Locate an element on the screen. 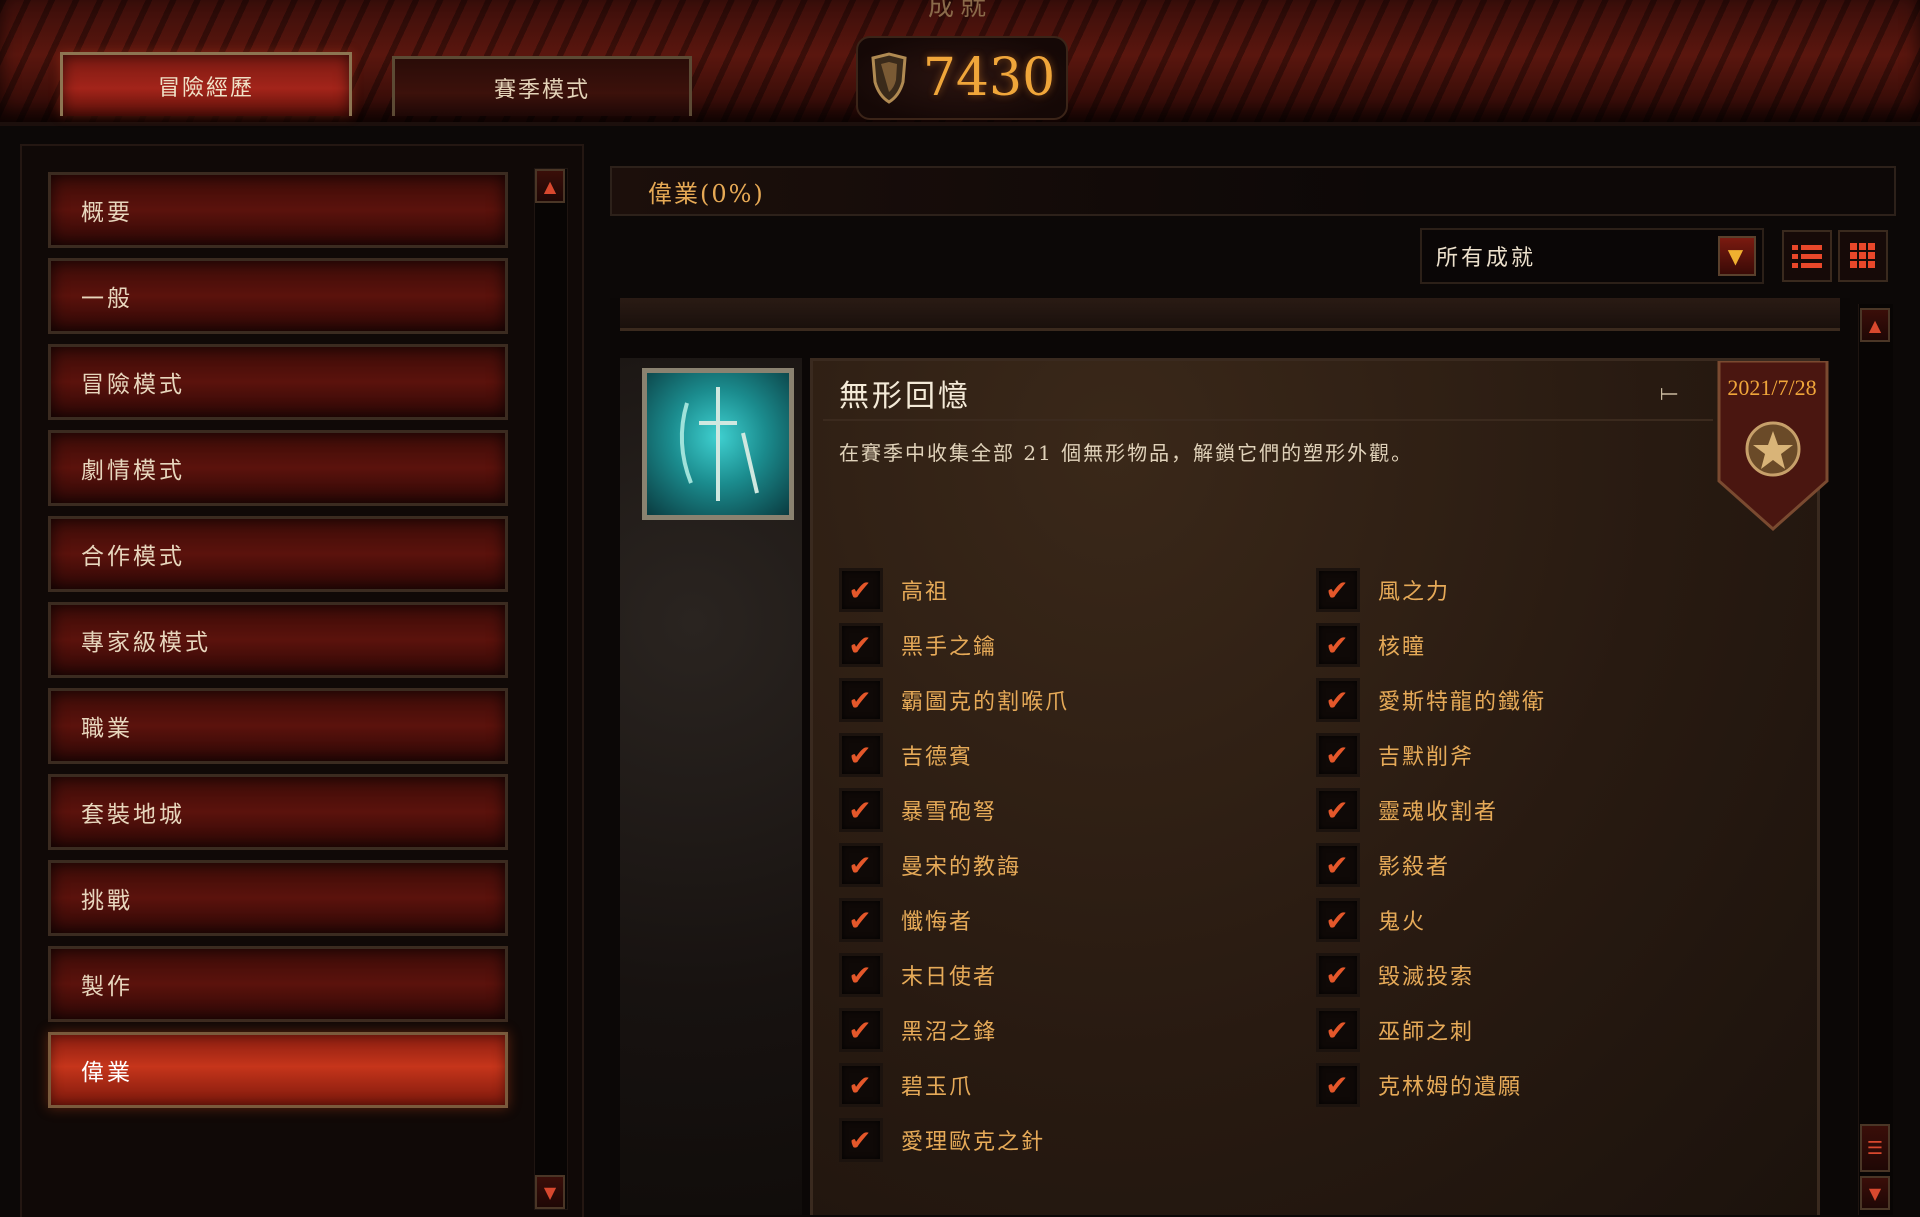 The height and width of the screenshot is (1217, 1920). criteria-item: ✔ 黑手之鑰 is located at coordinates (918, 645).